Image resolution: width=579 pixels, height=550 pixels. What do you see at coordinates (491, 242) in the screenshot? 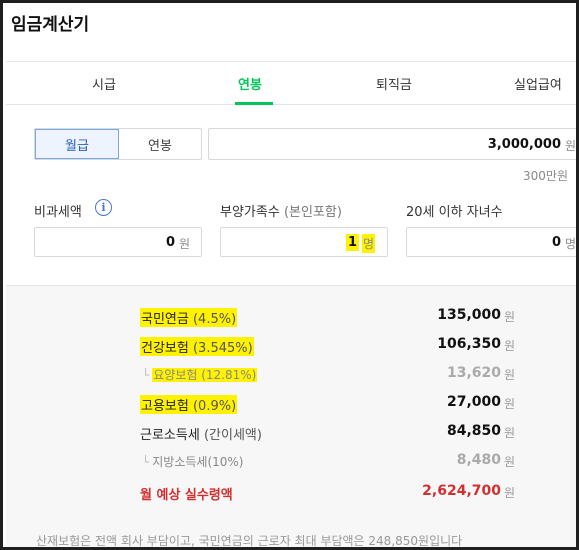
I see `children-input: 0 명` at bounding box center [491, 242].